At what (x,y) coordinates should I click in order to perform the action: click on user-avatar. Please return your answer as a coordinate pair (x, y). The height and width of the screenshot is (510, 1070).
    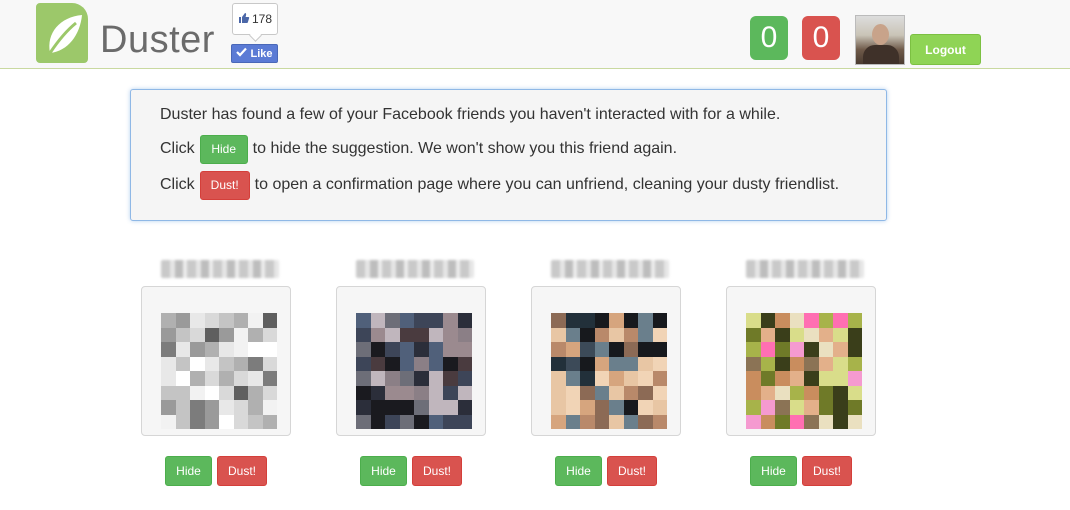
    Looking at the image, I should click on (880, 40).